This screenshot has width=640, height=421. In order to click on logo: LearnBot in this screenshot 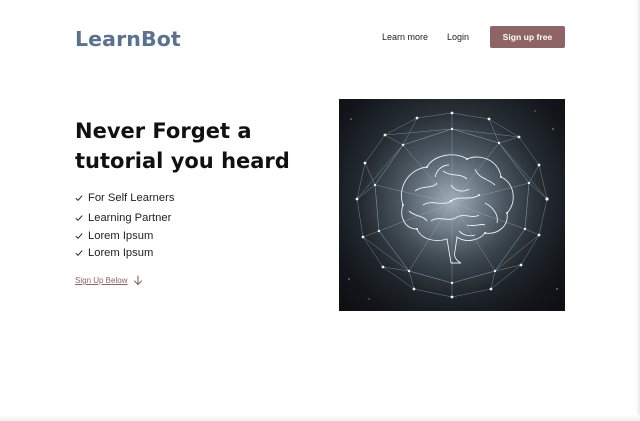, I will do `click(128, 39)`.